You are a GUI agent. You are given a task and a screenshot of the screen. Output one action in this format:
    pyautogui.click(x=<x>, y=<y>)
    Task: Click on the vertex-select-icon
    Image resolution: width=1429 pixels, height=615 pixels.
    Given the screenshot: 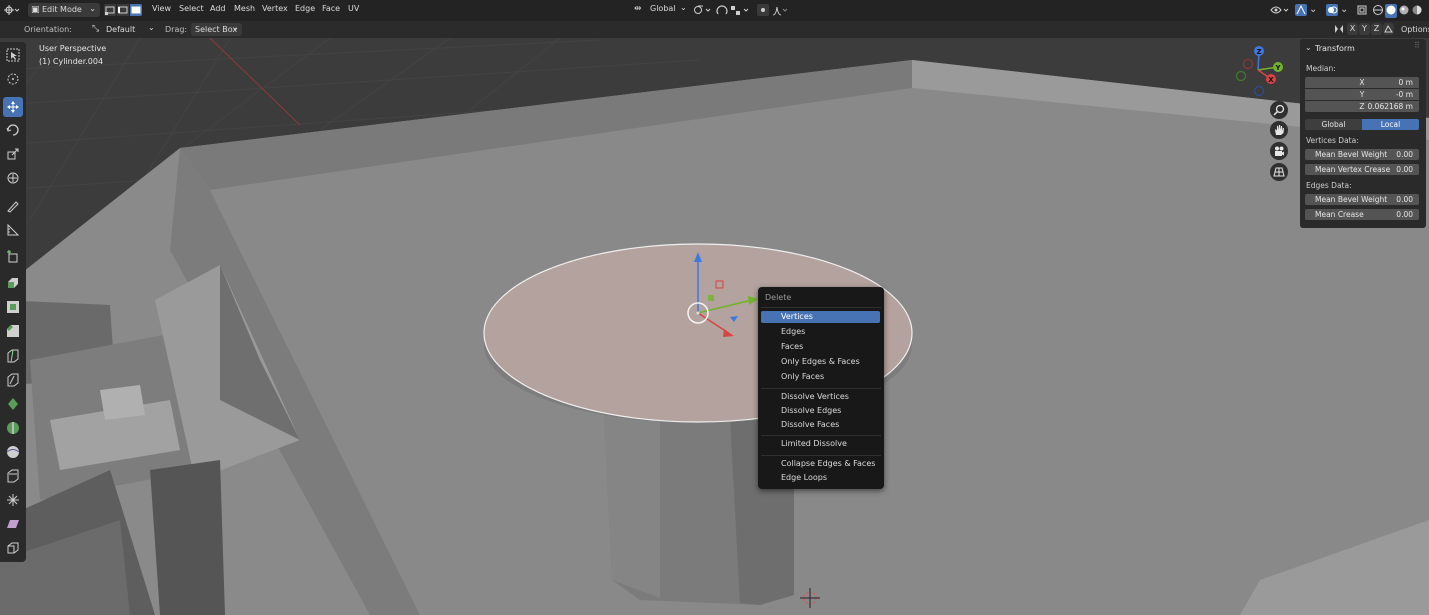 What is the action you would take?
    pyautogui.click(x=110, y=10)
    